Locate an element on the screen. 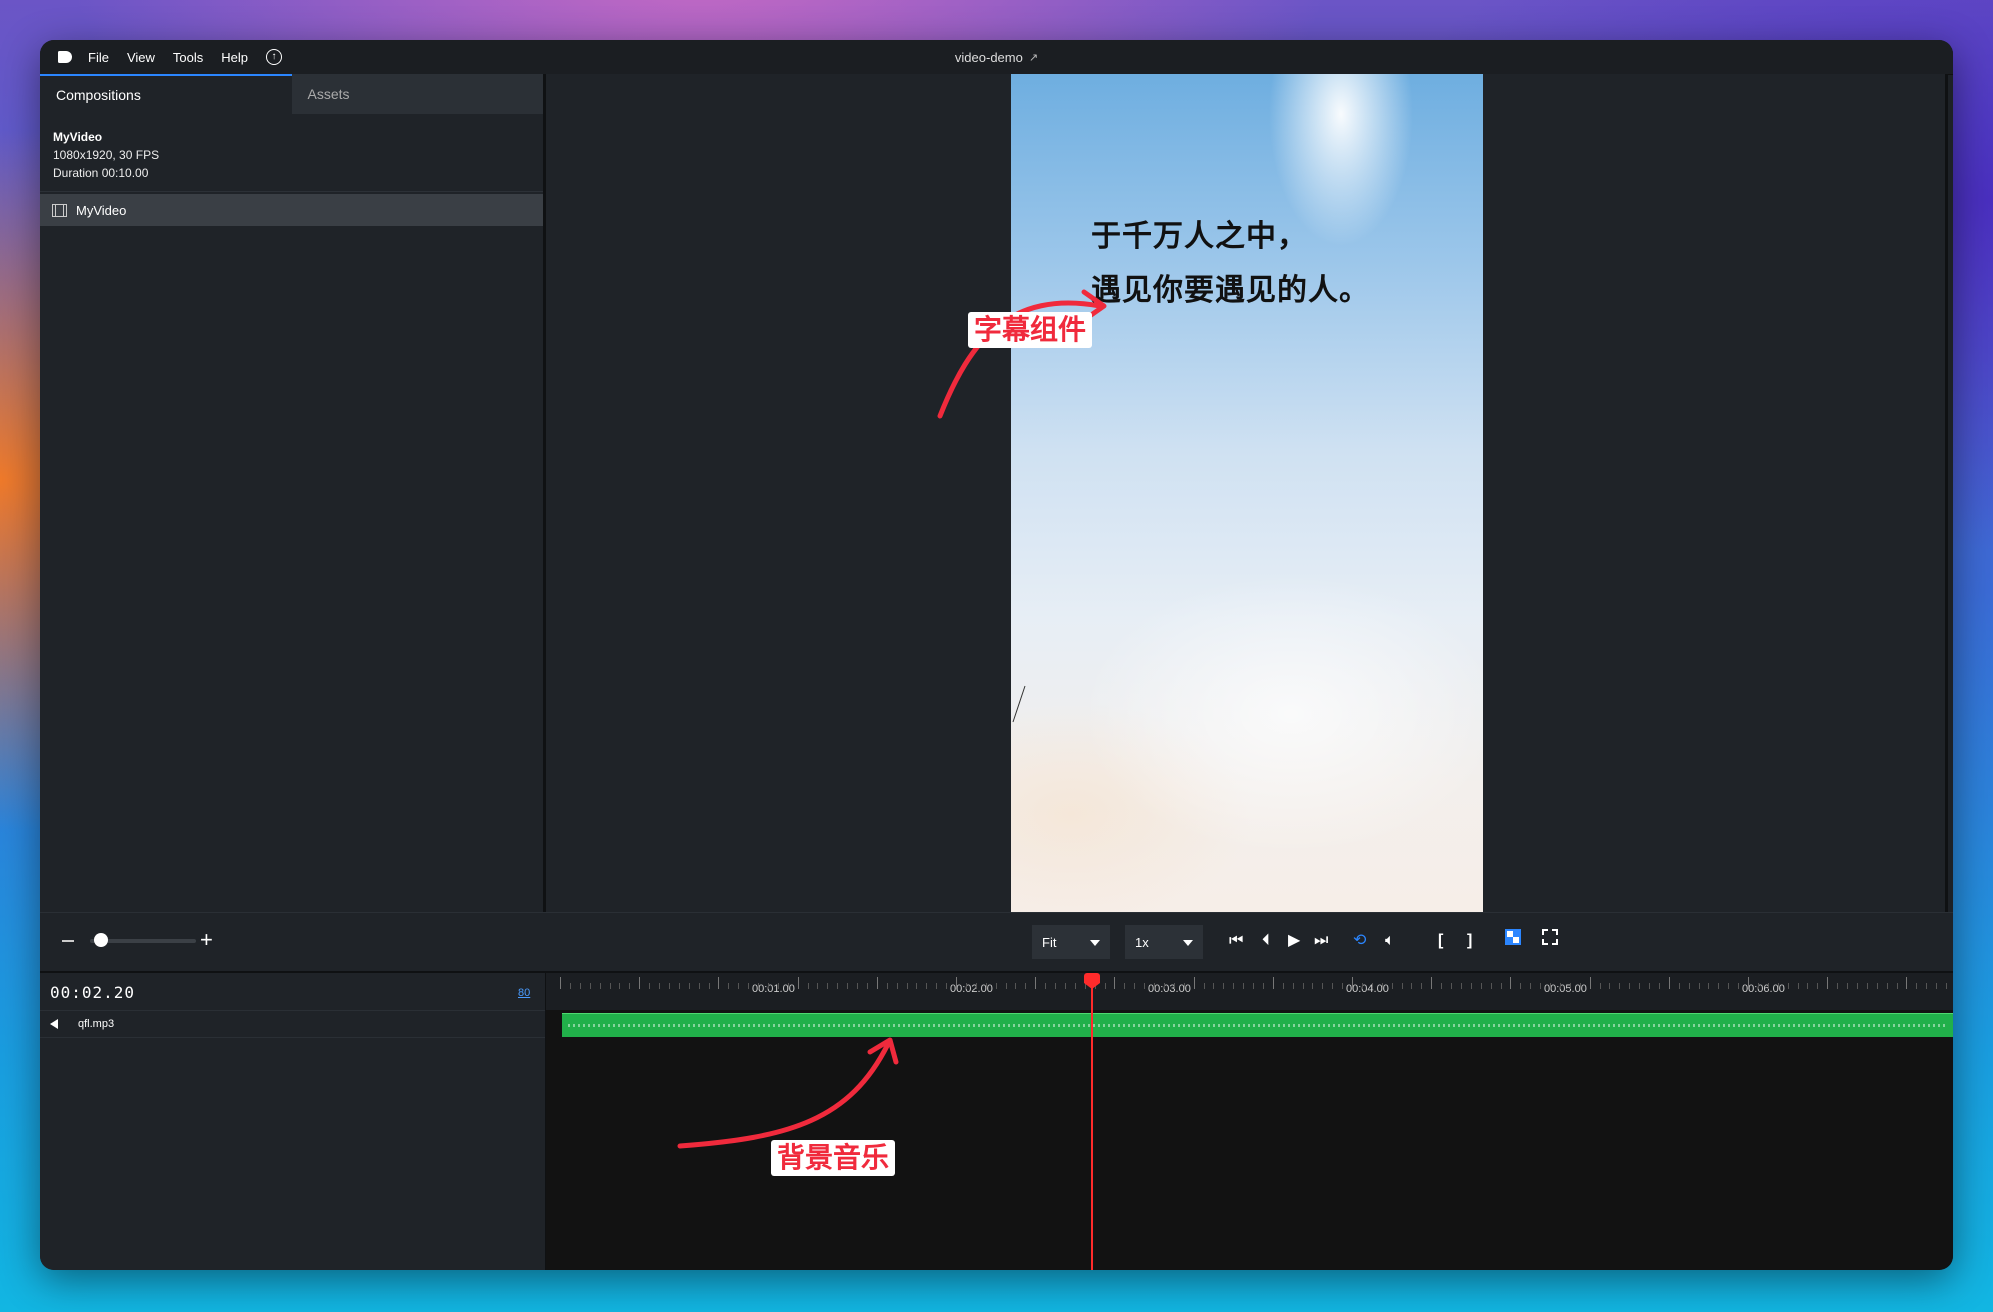 This screenshot has width=1993, height=1312. speed-select: 1x is located at coordinates (1164, 942).